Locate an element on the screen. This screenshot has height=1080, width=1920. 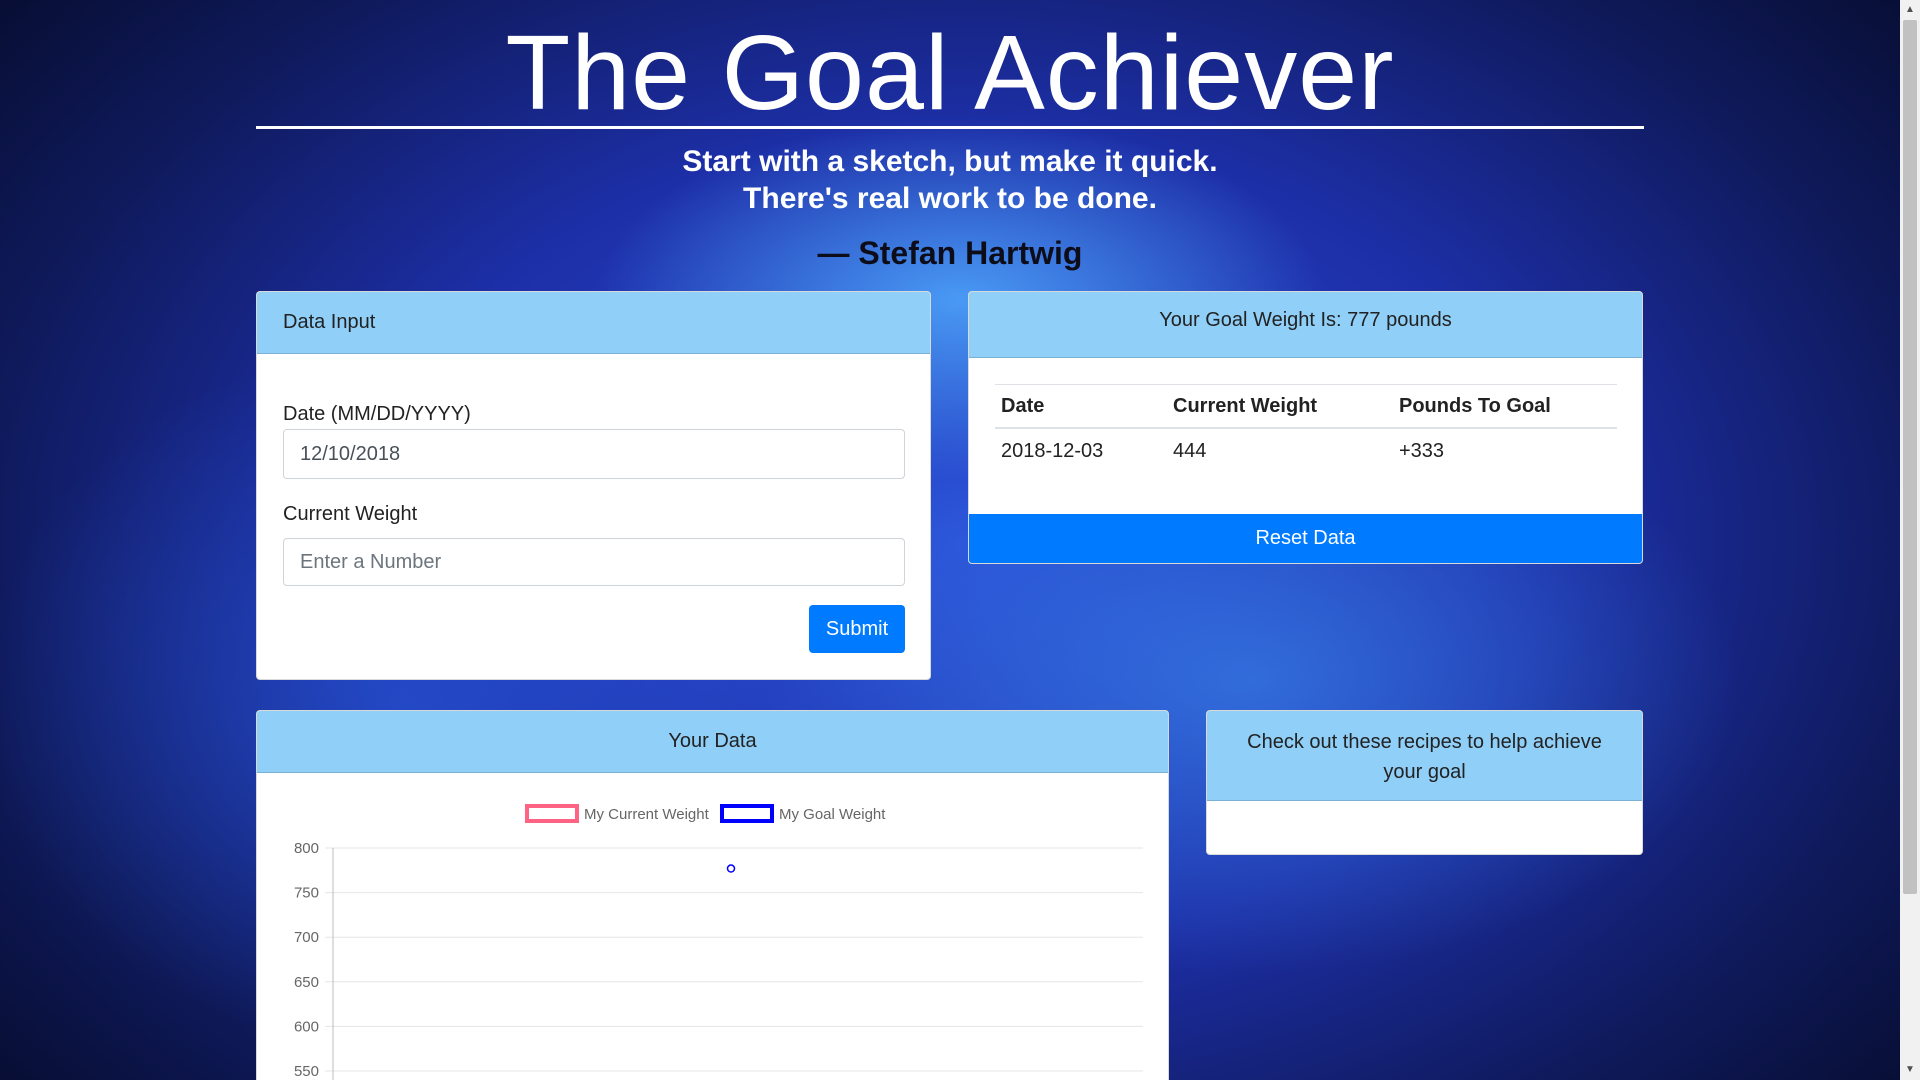
date-label: Date (MM/DD/YYYY) is located at coordinates (377, 414).